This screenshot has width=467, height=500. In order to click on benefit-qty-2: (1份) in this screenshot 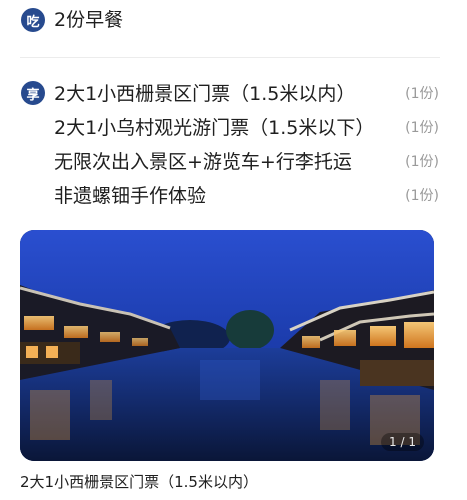, I will do `click(422, 128)`.